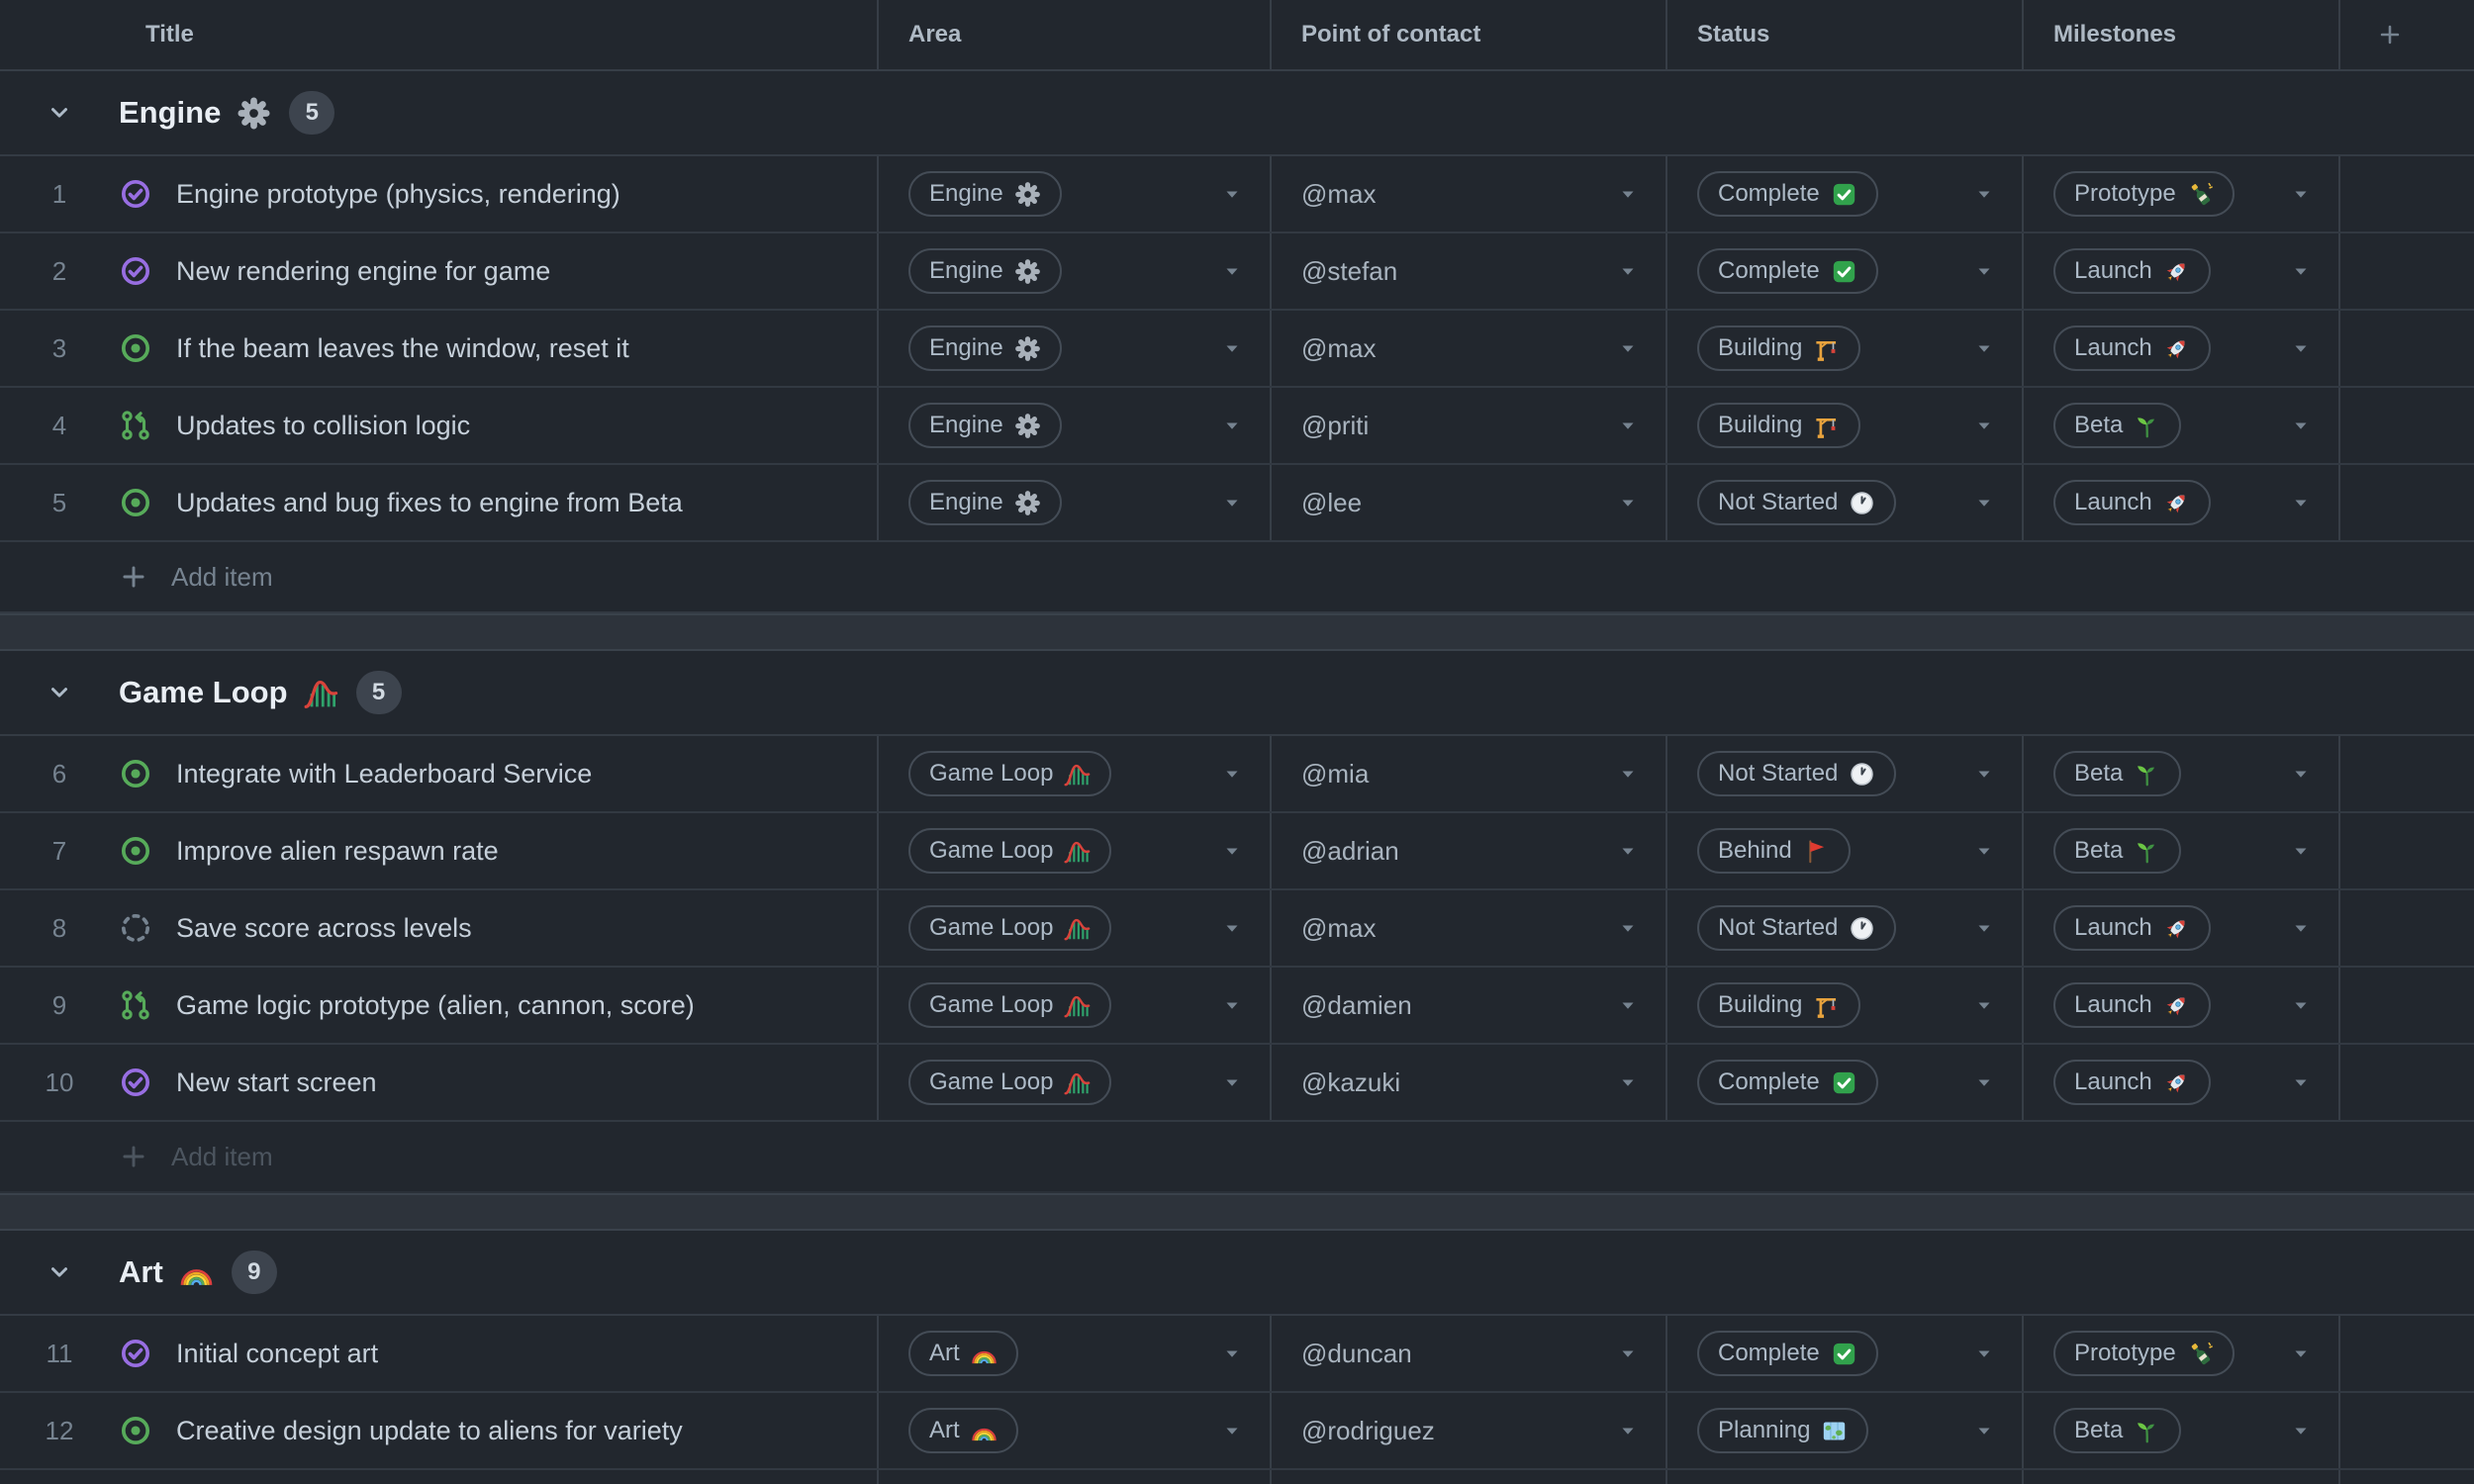 The image size is (2474, 1484). I want to click on cell-poc: @duncan, so click(1468, 1353).